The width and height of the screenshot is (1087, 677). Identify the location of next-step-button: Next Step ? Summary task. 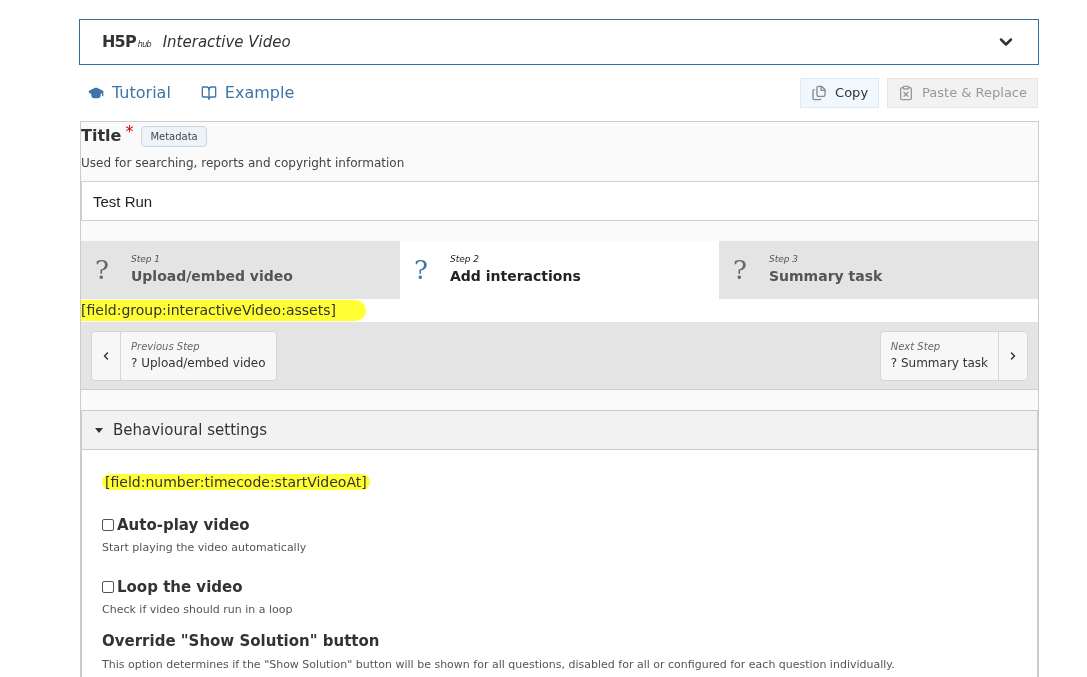
(953, 355).